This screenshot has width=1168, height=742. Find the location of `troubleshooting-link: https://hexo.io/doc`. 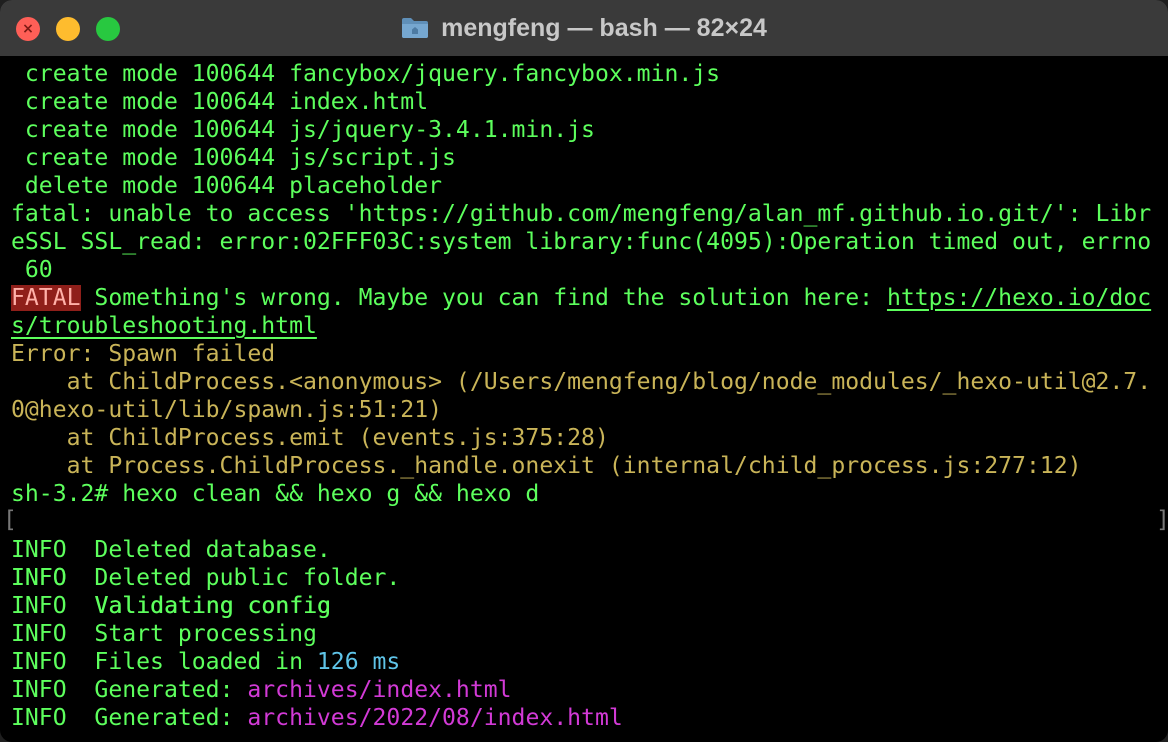

troubleshooting-link: https://hexo.io/doc is located at coordinates (1019, 298).